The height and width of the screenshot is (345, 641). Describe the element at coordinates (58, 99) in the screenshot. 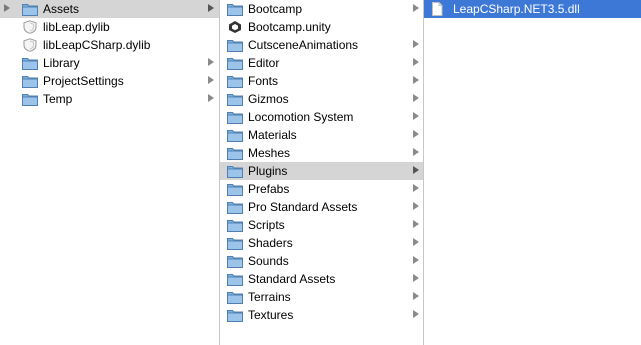

I see `item-label: Temp` at that location.